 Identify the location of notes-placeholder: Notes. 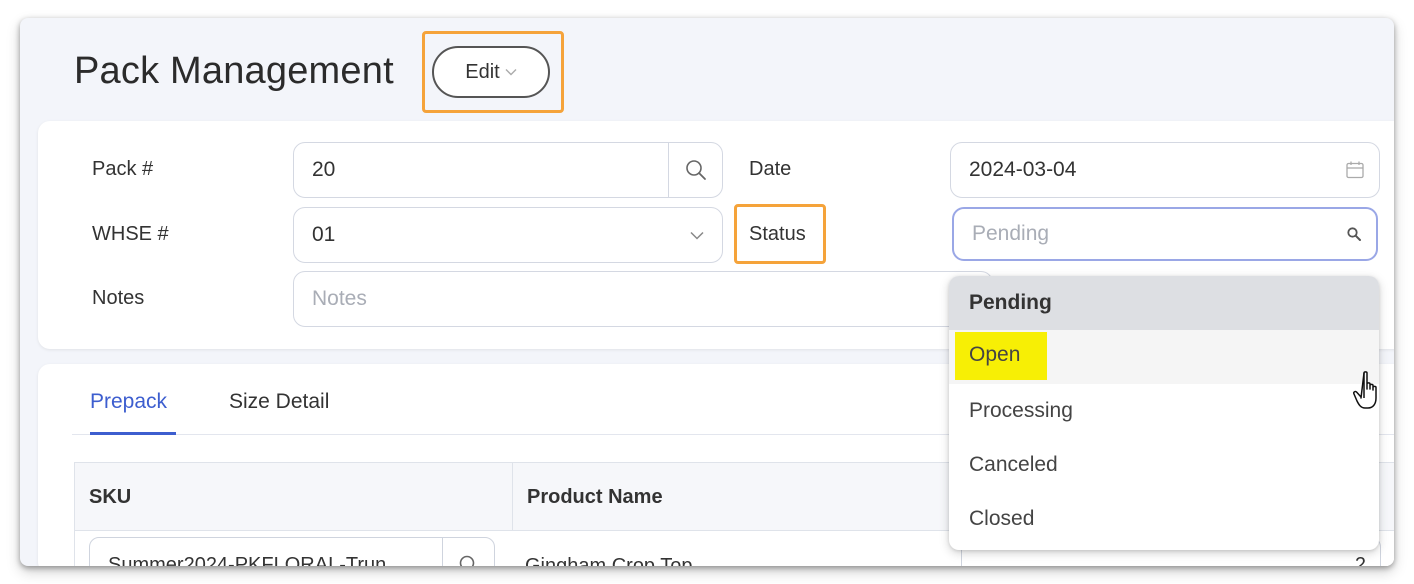
(339, 298).